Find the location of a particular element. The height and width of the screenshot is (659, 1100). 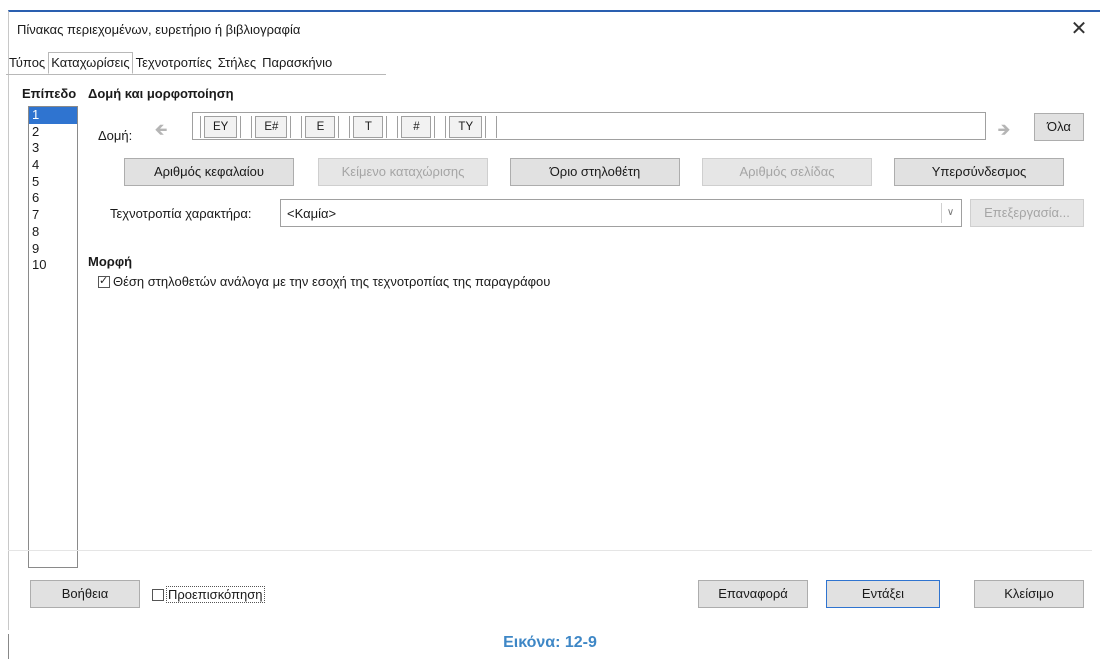

tab-divider is located at coordinates (196, 74).